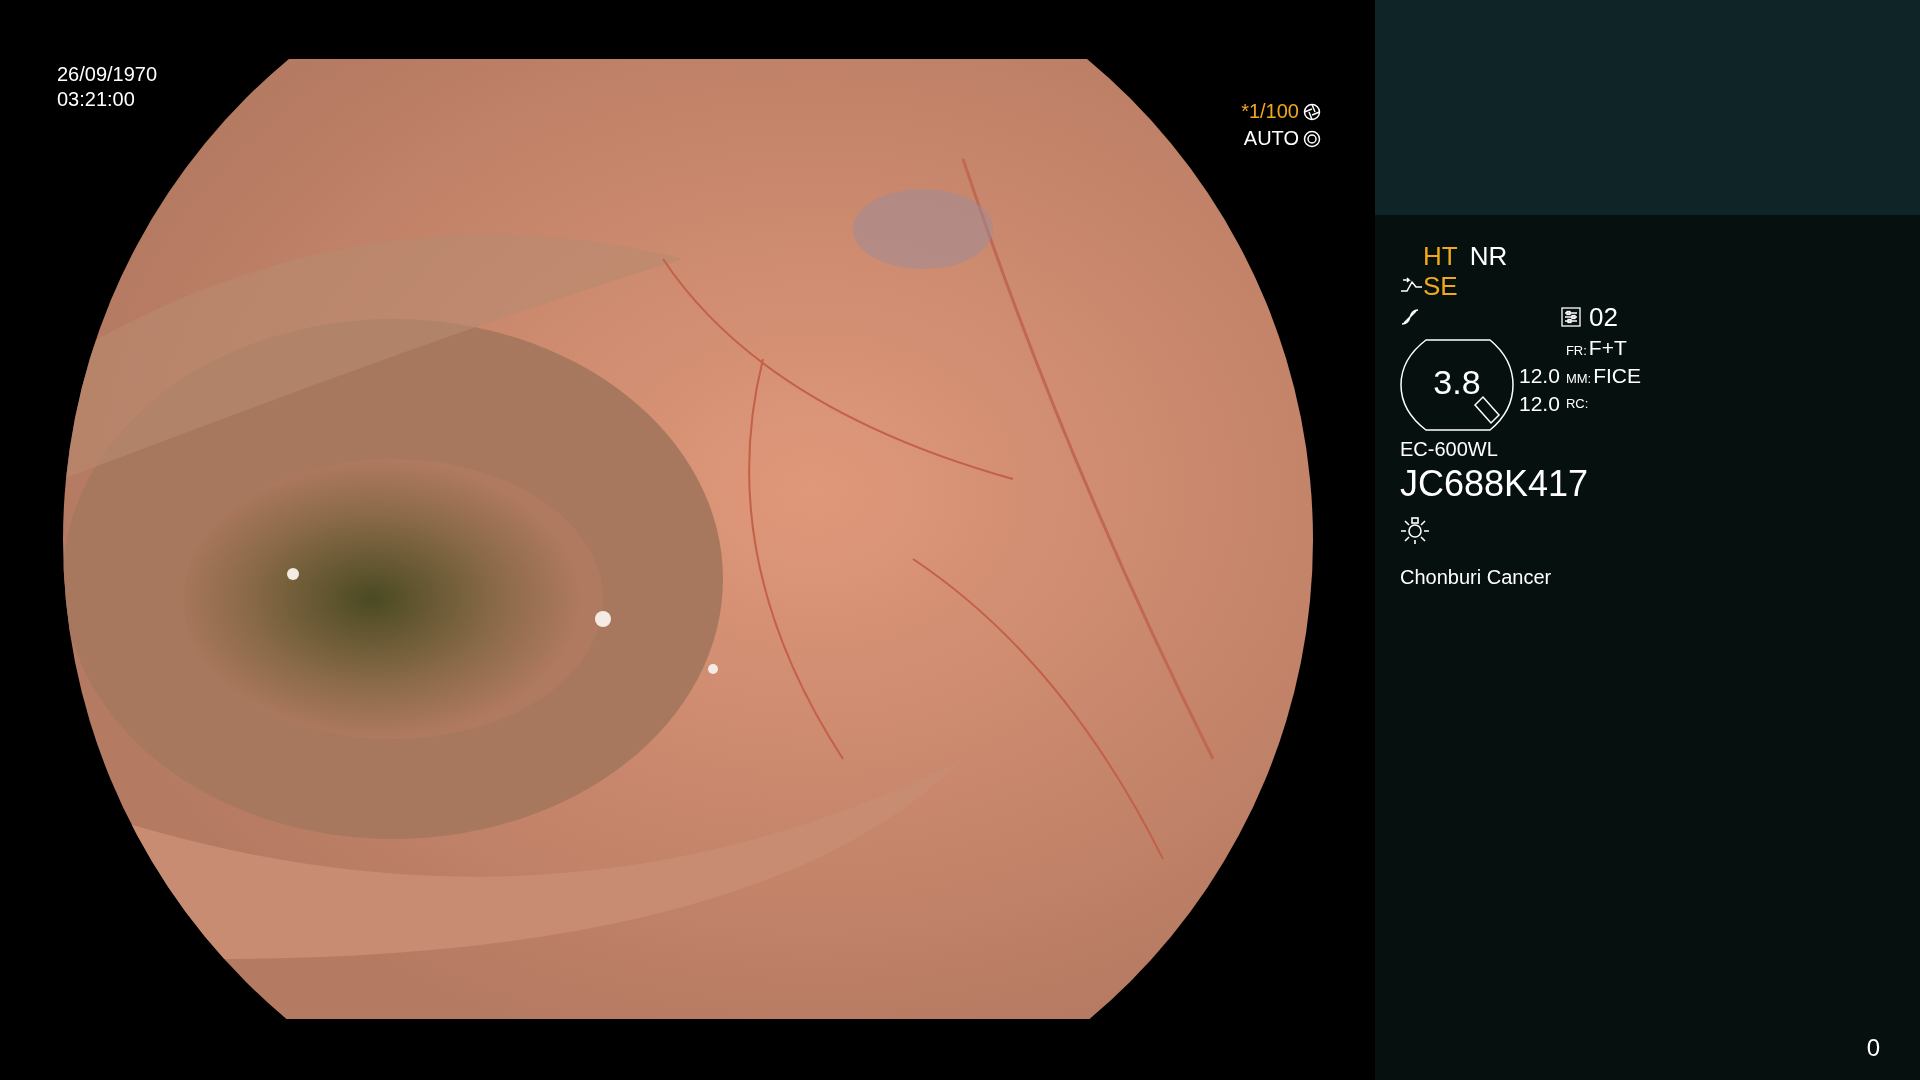  Describe the element at coordinates (1411, 286) in the screenshot. I see `enhancement-icon` at that location.